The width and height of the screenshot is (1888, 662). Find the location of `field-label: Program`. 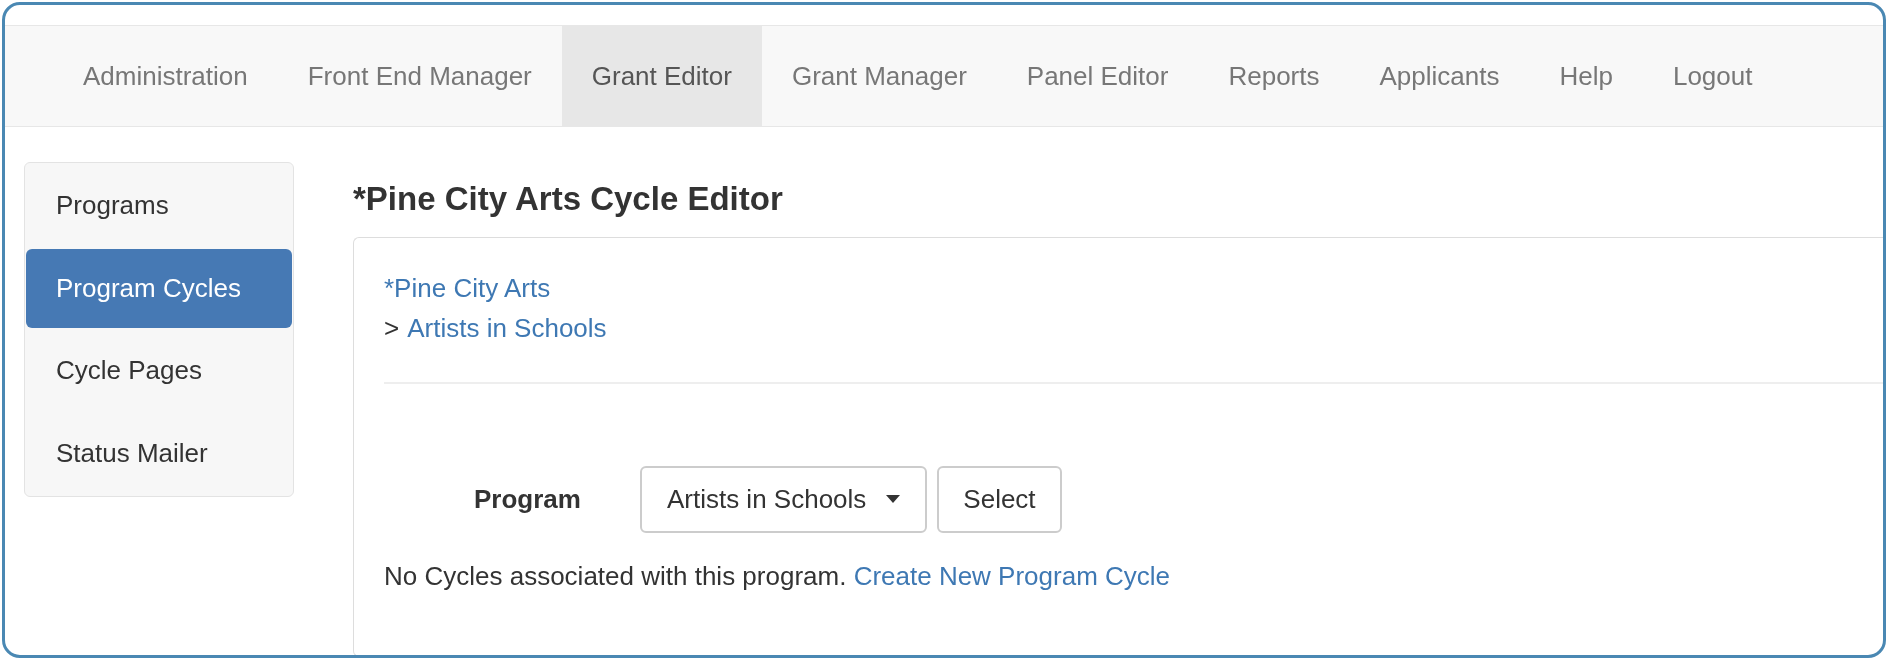

field-label: Program is located at coordinates (527, 499).